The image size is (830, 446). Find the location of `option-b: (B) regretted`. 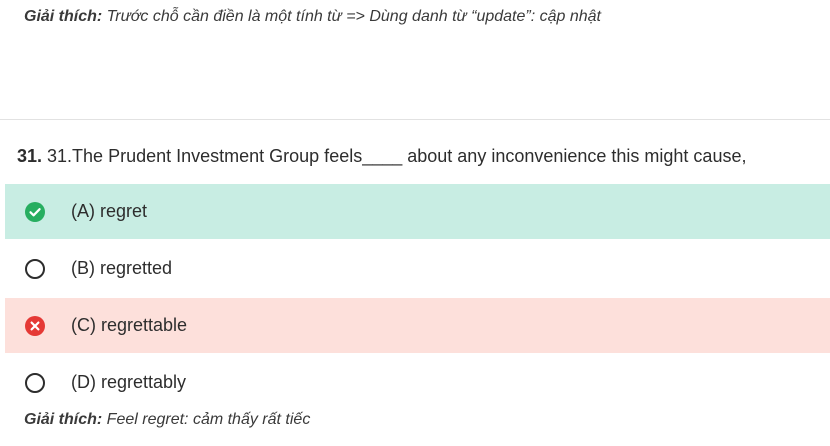

option-b: (B) regretted is located at coordinates (417, 268).